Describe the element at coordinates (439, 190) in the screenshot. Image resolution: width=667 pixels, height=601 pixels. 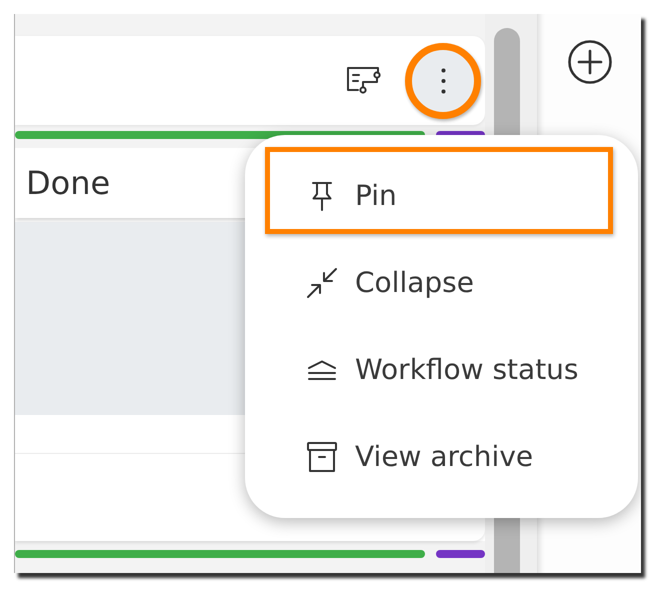
I see `menu-item: Pin` at that location.